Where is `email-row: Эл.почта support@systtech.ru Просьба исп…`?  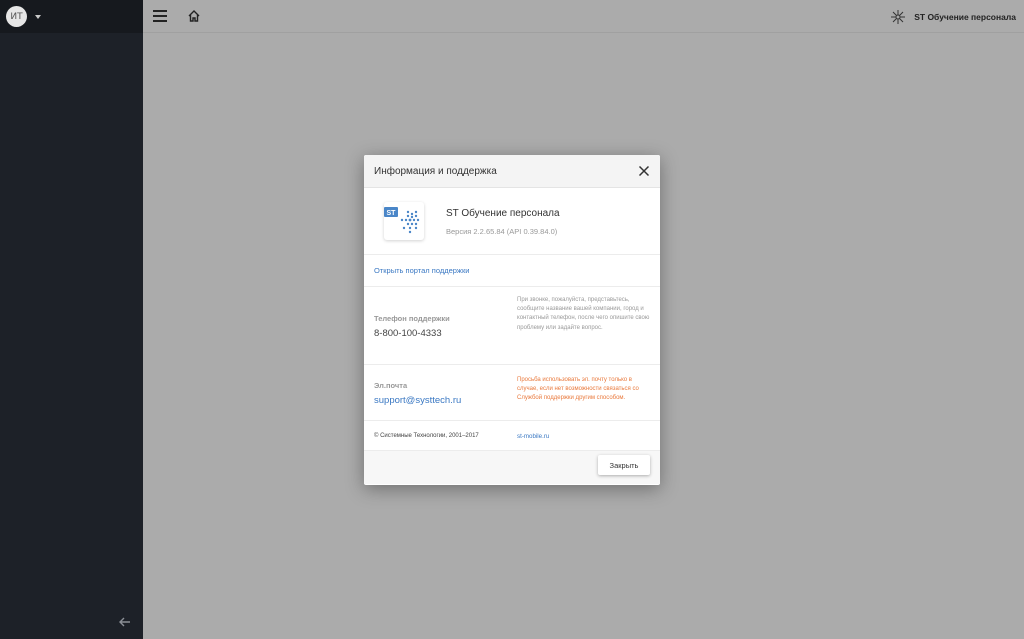
email-row: Эл.почта support@systtech.ru Просьба исп… is located at coordinates (512, 393).